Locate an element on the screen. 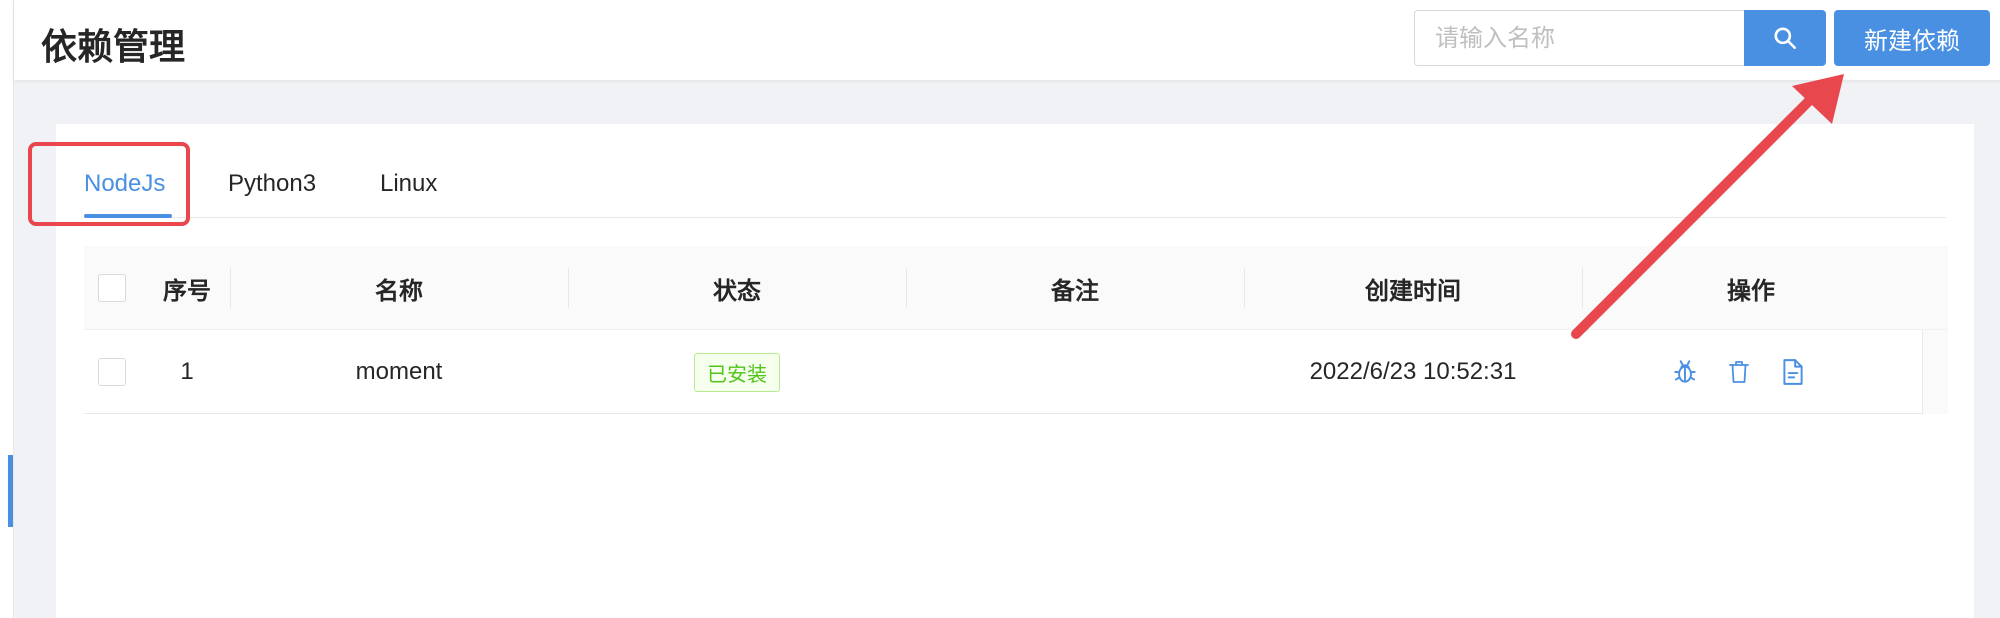 This screenshot has width=2000, height=618. search-icon is located at coordinates (1785, 38).